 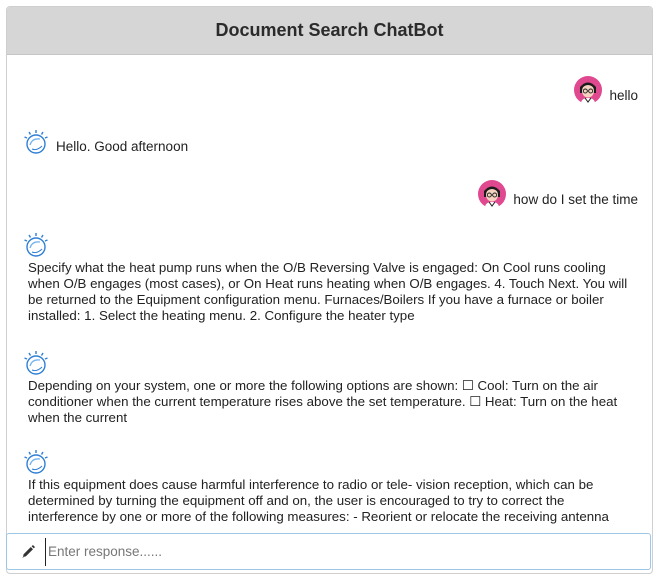 I want to click on chat-title: Document Search ChatBot, so click(x=329, y=30).